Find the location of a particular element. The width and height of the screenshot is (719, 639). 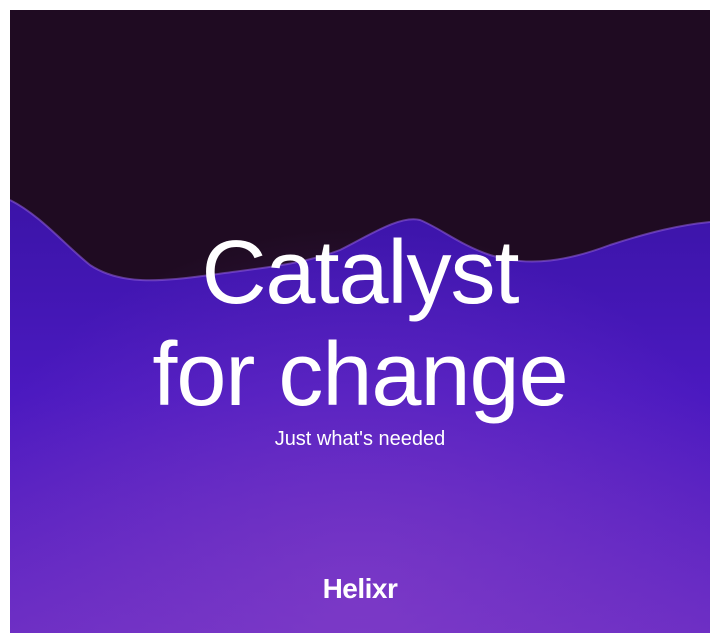

subtitle: Just what's needed is located at coordinates (360, 439).